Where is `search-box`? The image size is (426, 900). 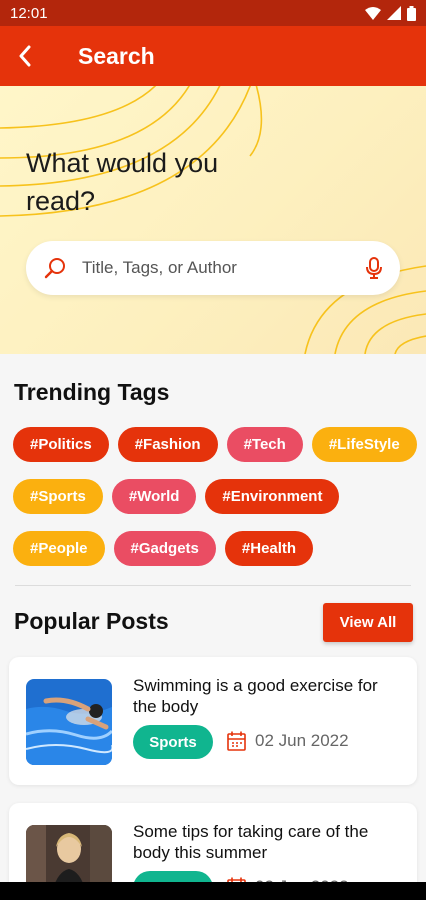 search-box is located at coordinates (213, 268).